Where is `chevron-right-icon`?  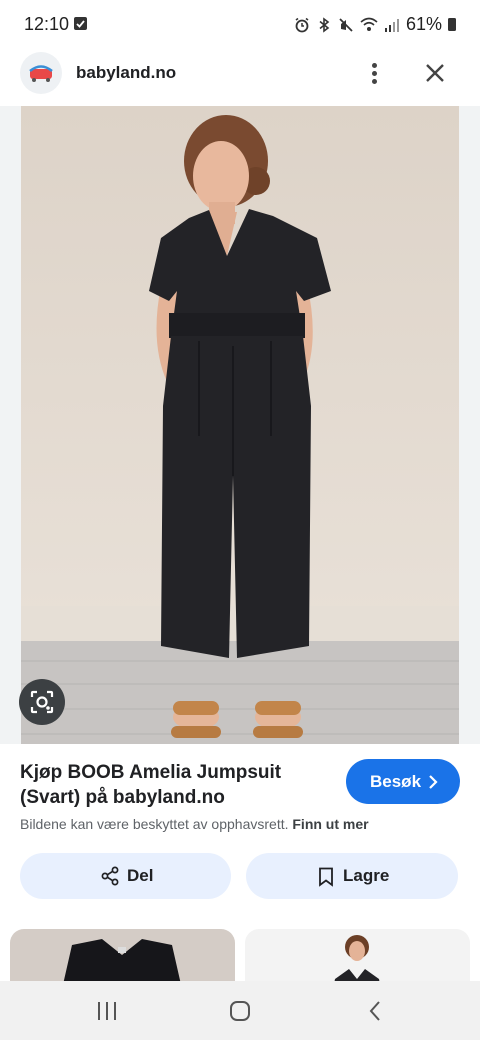
chevron-right-icon is located at coordinates (433, 782).